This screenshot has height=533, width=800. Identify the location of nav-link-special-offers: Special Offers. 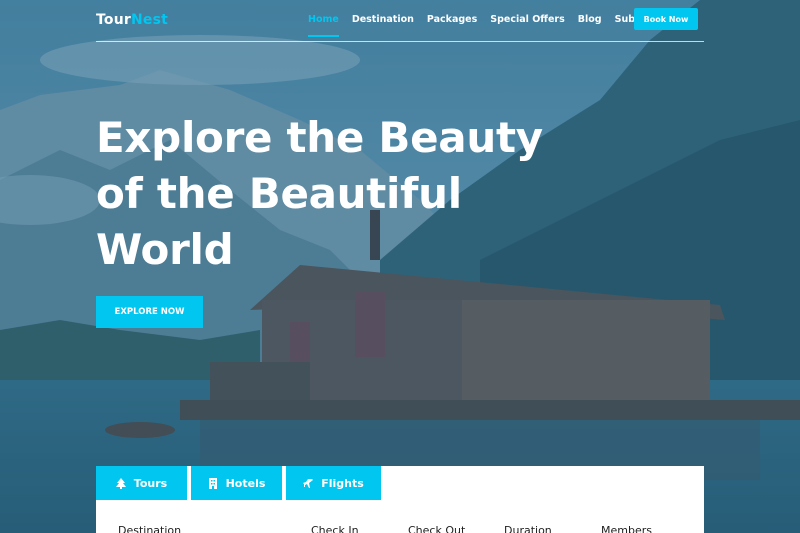
(527, 25).